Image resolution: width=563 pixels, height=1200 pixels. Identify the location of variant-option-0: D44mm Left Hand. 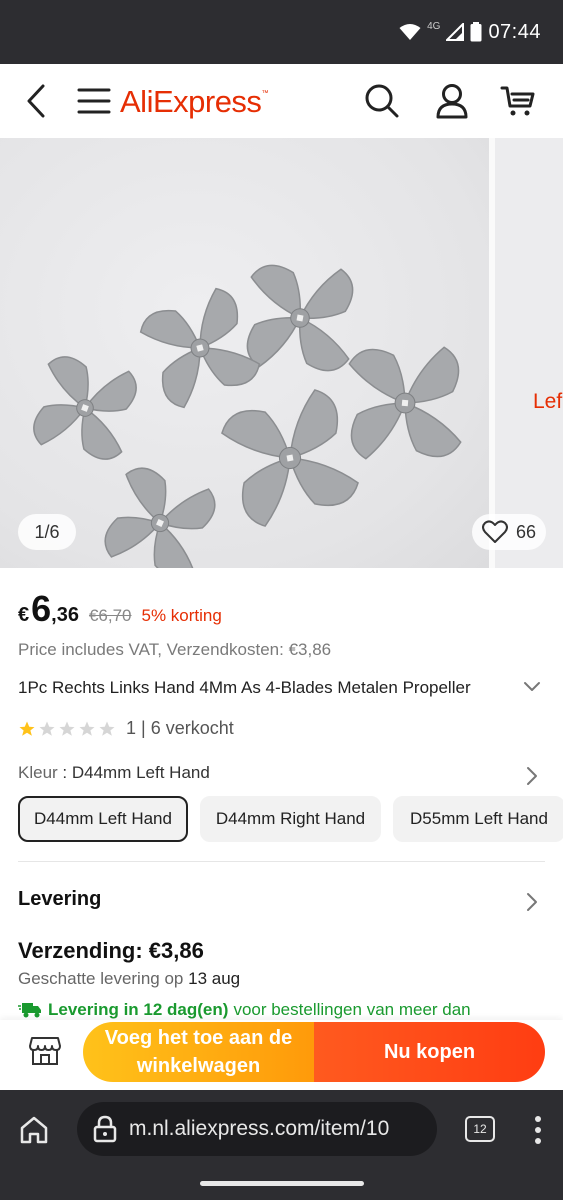
(103, 819).